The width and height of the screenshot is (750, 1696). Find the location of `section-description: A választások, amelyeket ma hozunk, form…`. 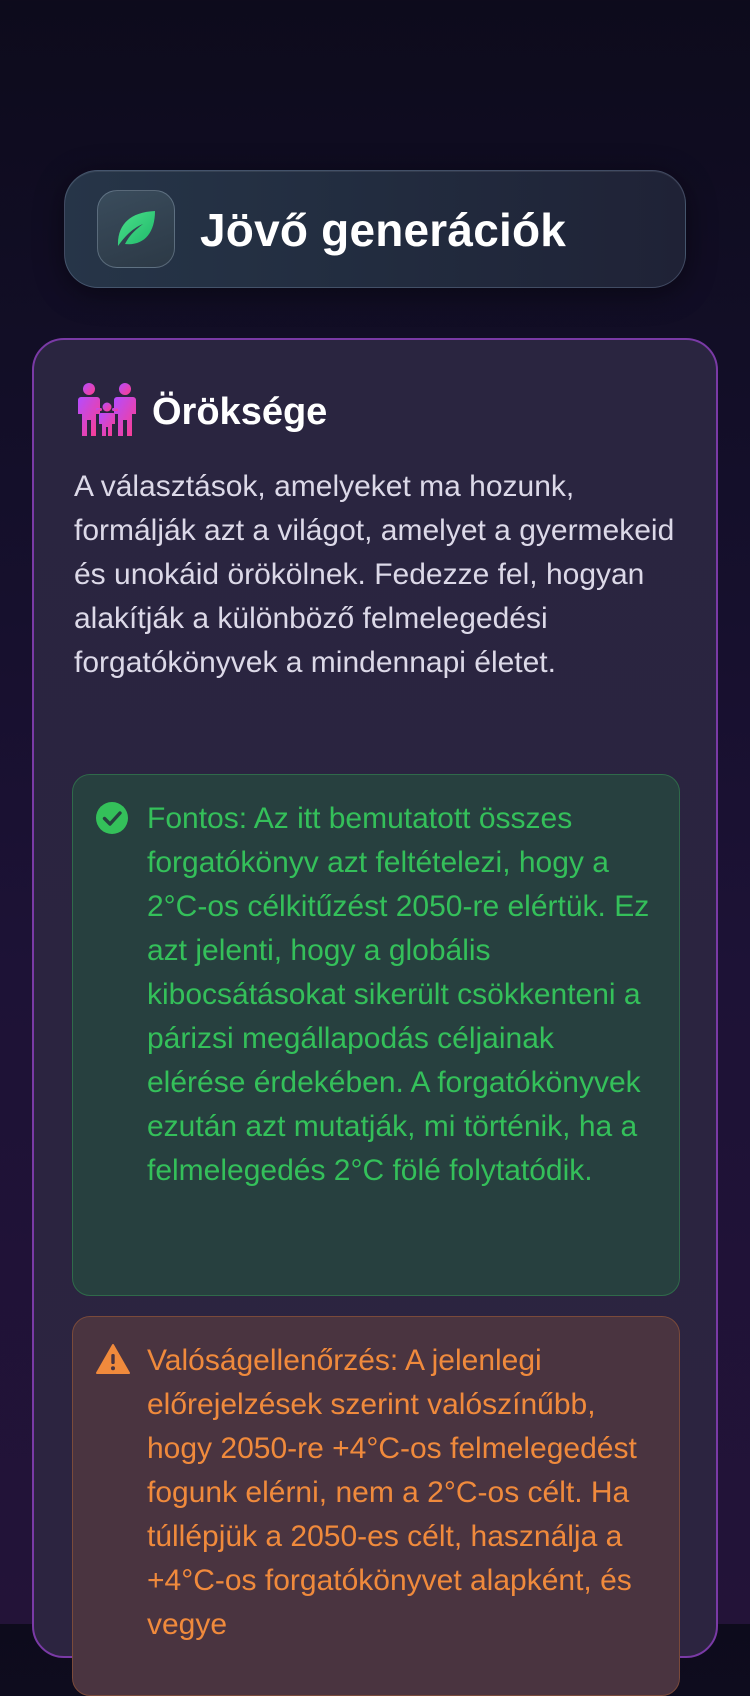

section-description: A választások, amelyeket ma hozunk, form… is located at coordinates (374, 574).